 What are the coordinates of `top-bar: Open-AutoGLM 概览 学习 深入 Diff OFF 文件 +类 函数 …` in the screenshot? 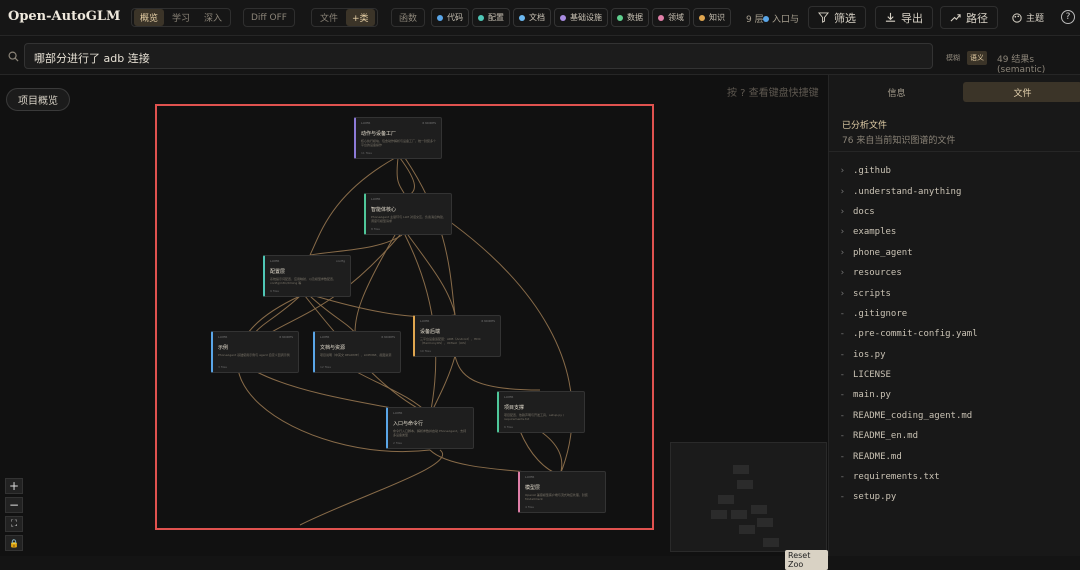 It's located at (540, 18).